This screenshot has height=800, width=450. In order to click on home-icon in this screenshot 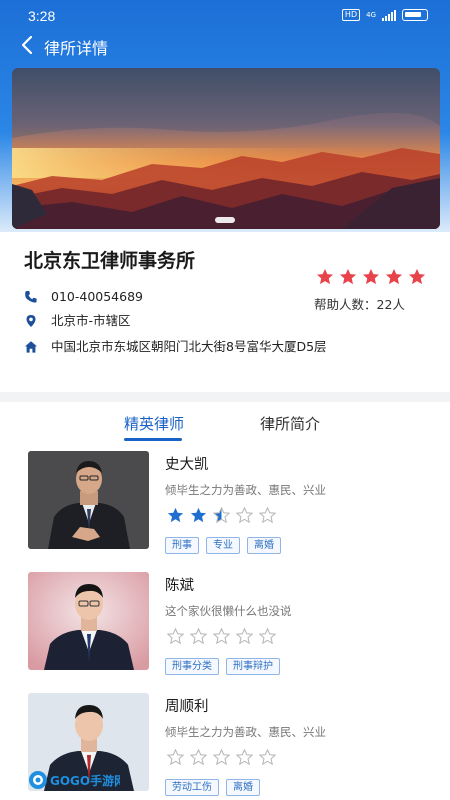, I will do `click(31, 347)`.